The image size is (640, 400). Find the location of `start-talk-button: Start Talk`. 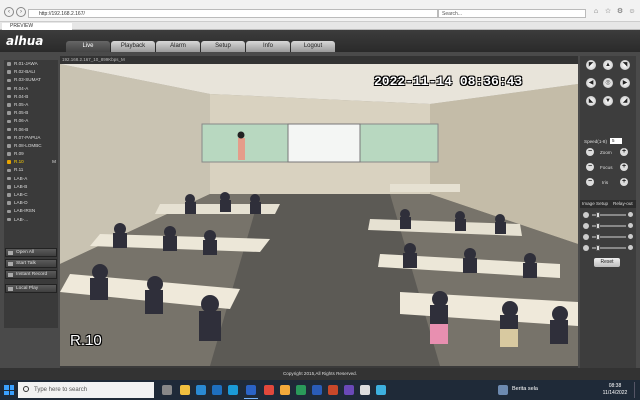

start-talk-button: Start Talk is located at coordinates (31, 263).